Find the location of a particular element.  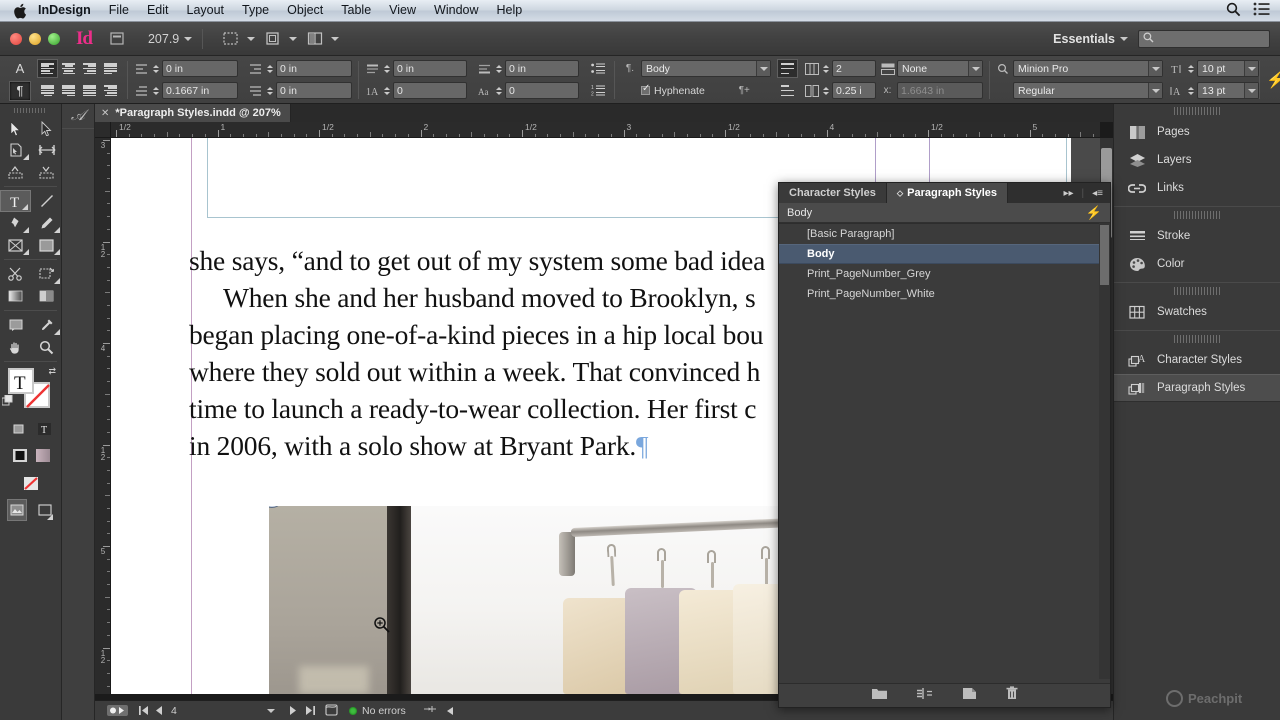

page-tool is located at coordinates (15, 150).